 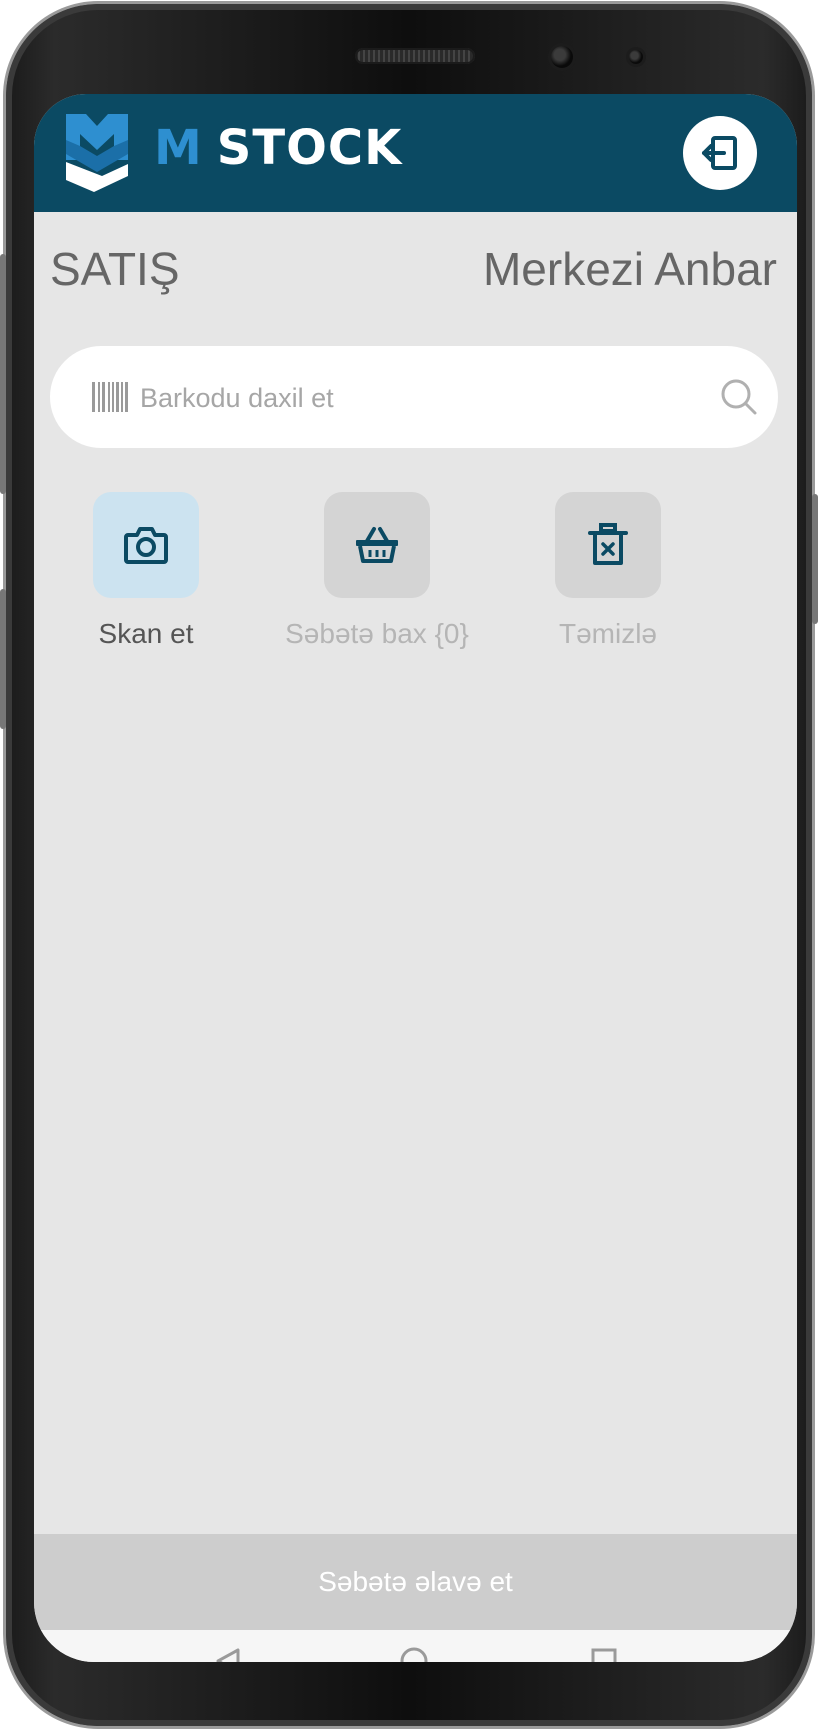 I want to click on trash-icon, so click(x=608, y=544).